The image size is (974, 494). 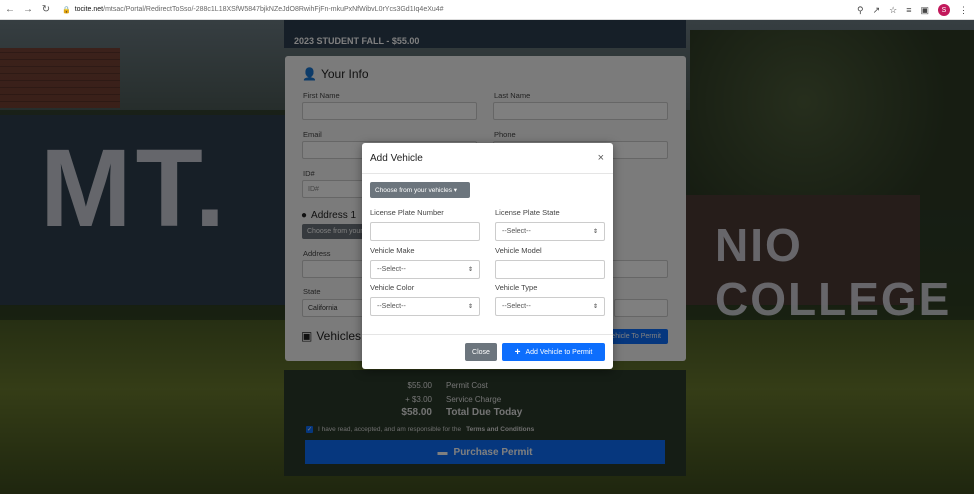 What do you see at coordinates (860, 10) in the screenshot?
I see `key-icon: ⚲` at bounding box center [860, 10].